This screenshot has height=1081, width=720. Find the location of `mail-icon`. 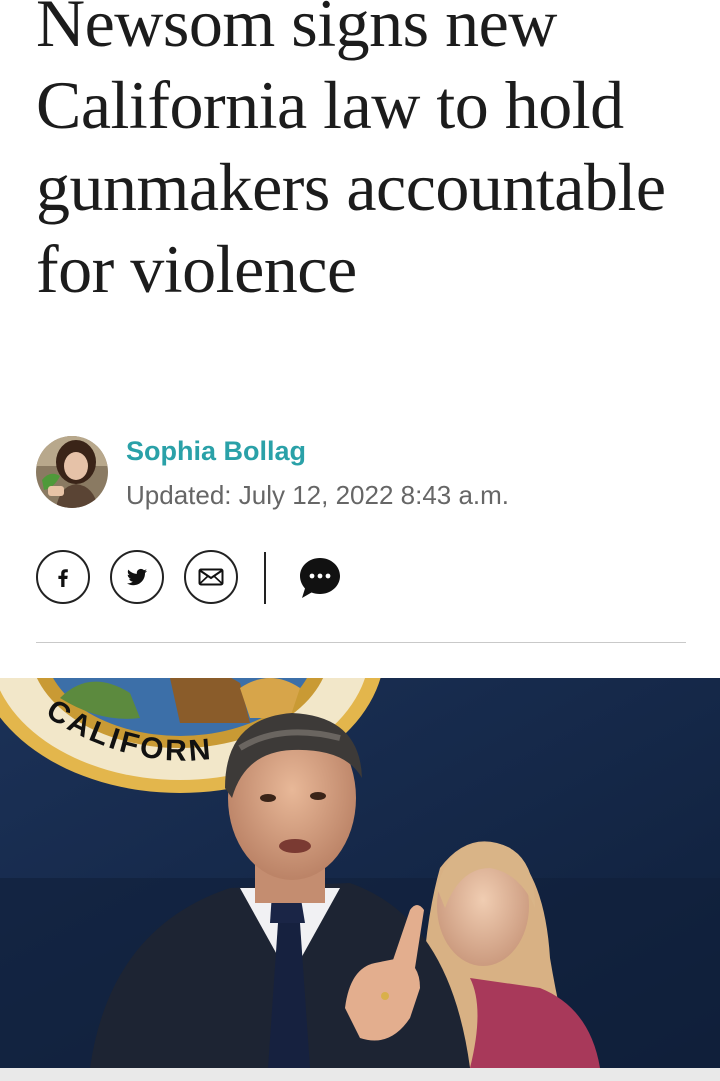

mail-icon is located at coordinates (211, 577).